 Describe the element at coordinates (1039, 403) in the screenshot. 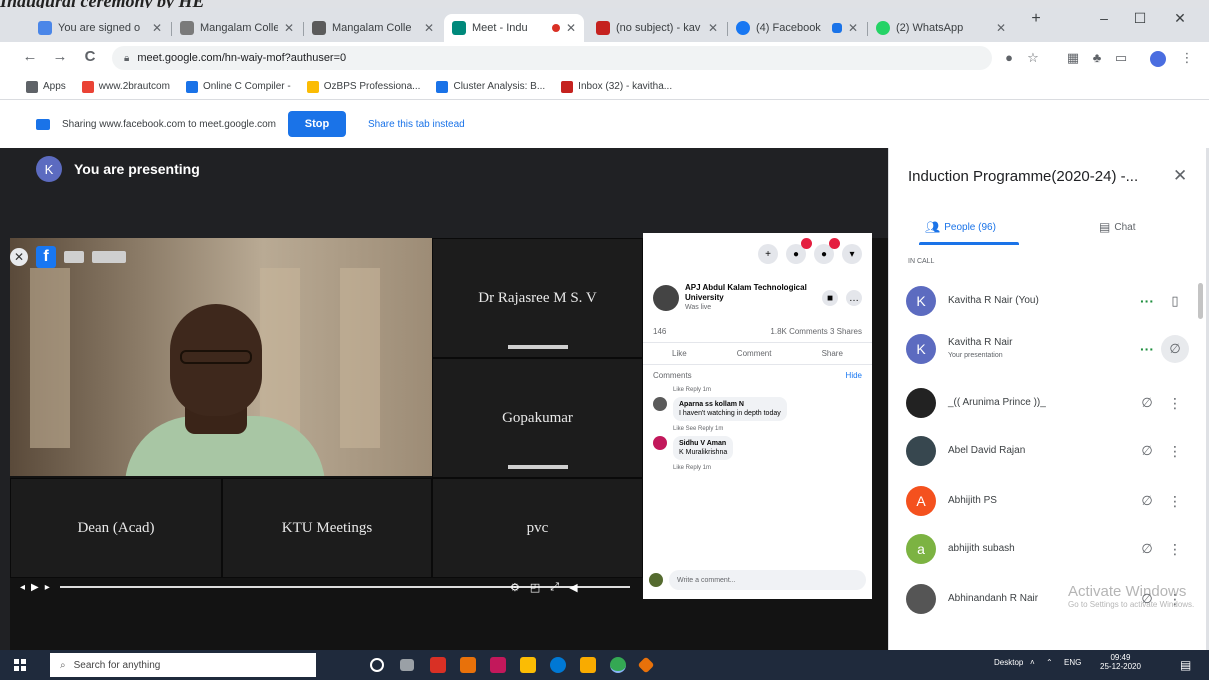

I see `participant-row: _(( Arunima Prince ))_ ∅ ⋮` at that location.